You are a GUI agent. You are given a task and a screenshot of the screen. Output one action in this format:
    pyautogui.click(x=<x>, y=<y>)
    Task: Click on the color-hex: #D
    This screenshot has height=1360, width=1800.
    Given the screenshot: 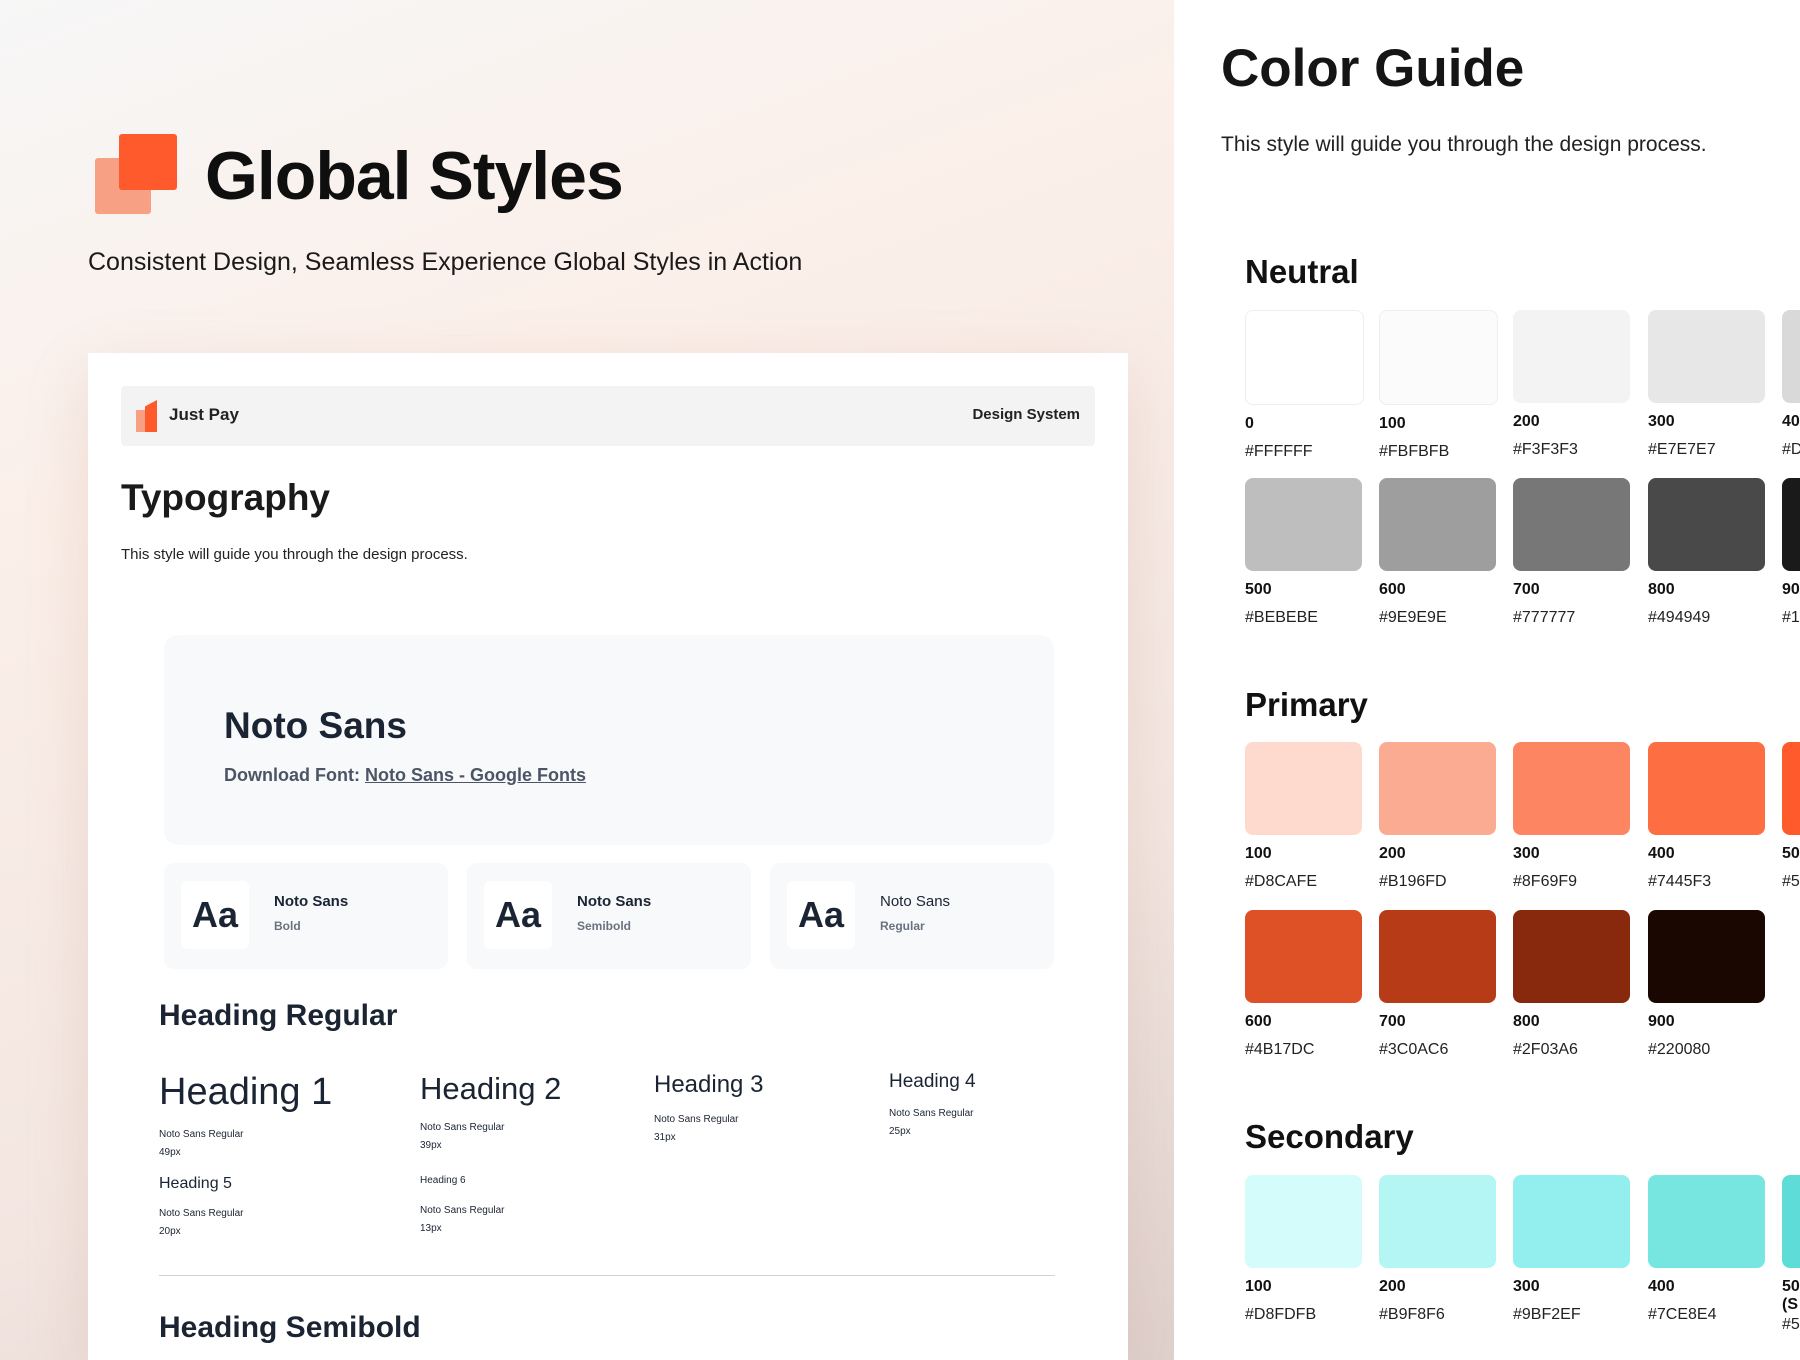 What is the action you would take?
    pyautogui.click(x=1791, y=449)
    